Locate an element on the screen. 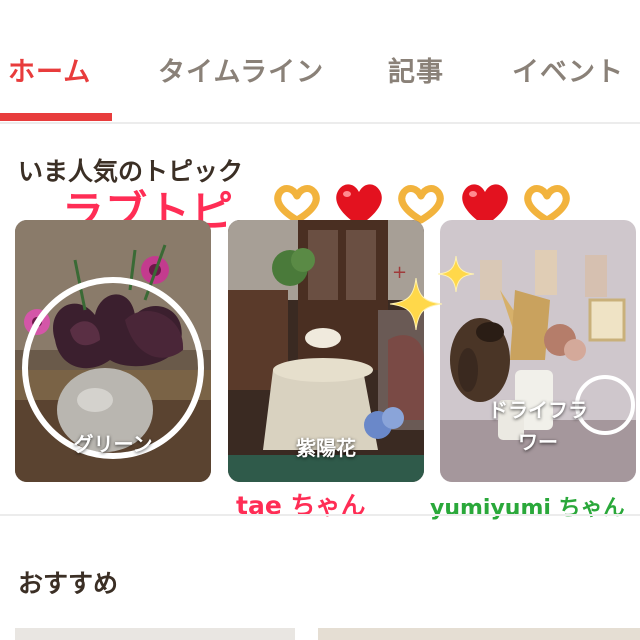 The image size is (640, 640). tab-timeline: タイムライン is located at coordinates (241, 69).